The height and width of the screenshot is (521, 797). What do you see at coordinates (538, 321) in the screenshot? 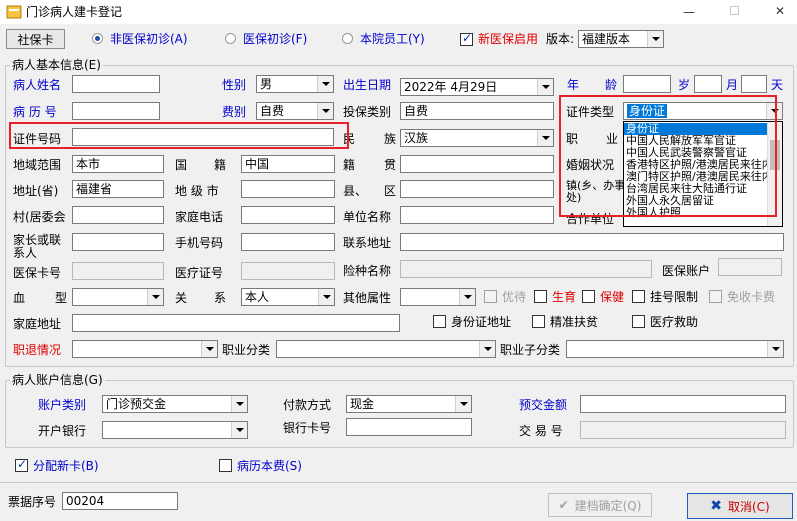
I see `poverty-checkbox` at bounding box center [538, 321].